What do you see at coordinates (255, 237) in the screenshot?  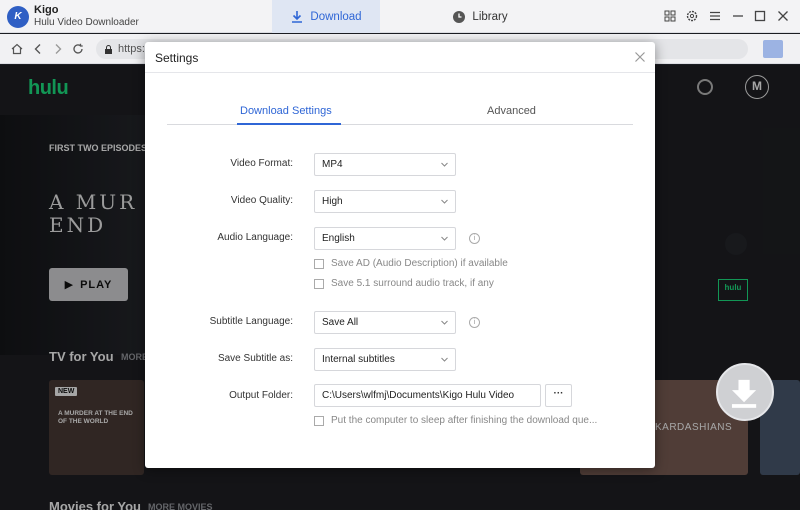 I see `audio-language-label: Audio Language:` at bounding box center [255, 237].